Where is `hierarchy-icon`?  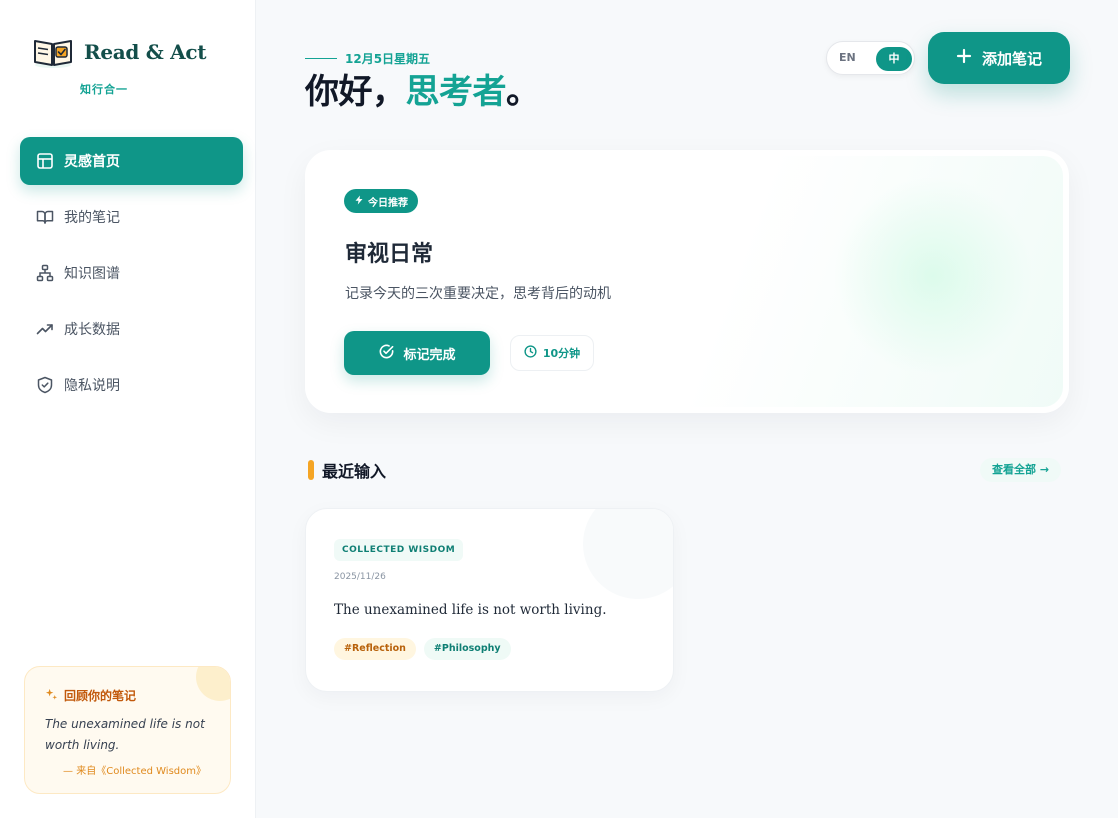 hierarchy-icon is located at coordinates (45, 273).